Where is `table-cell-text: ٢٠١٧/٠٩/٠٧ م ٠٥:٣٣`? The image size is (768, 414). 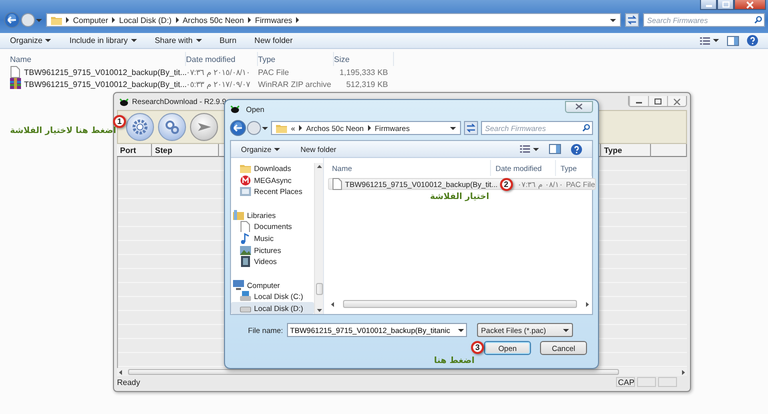 table-cell-text: ٢٠١٧/٠٩/٠٧ م ٠٥:٣٣ is located at coordinates (219, 84).